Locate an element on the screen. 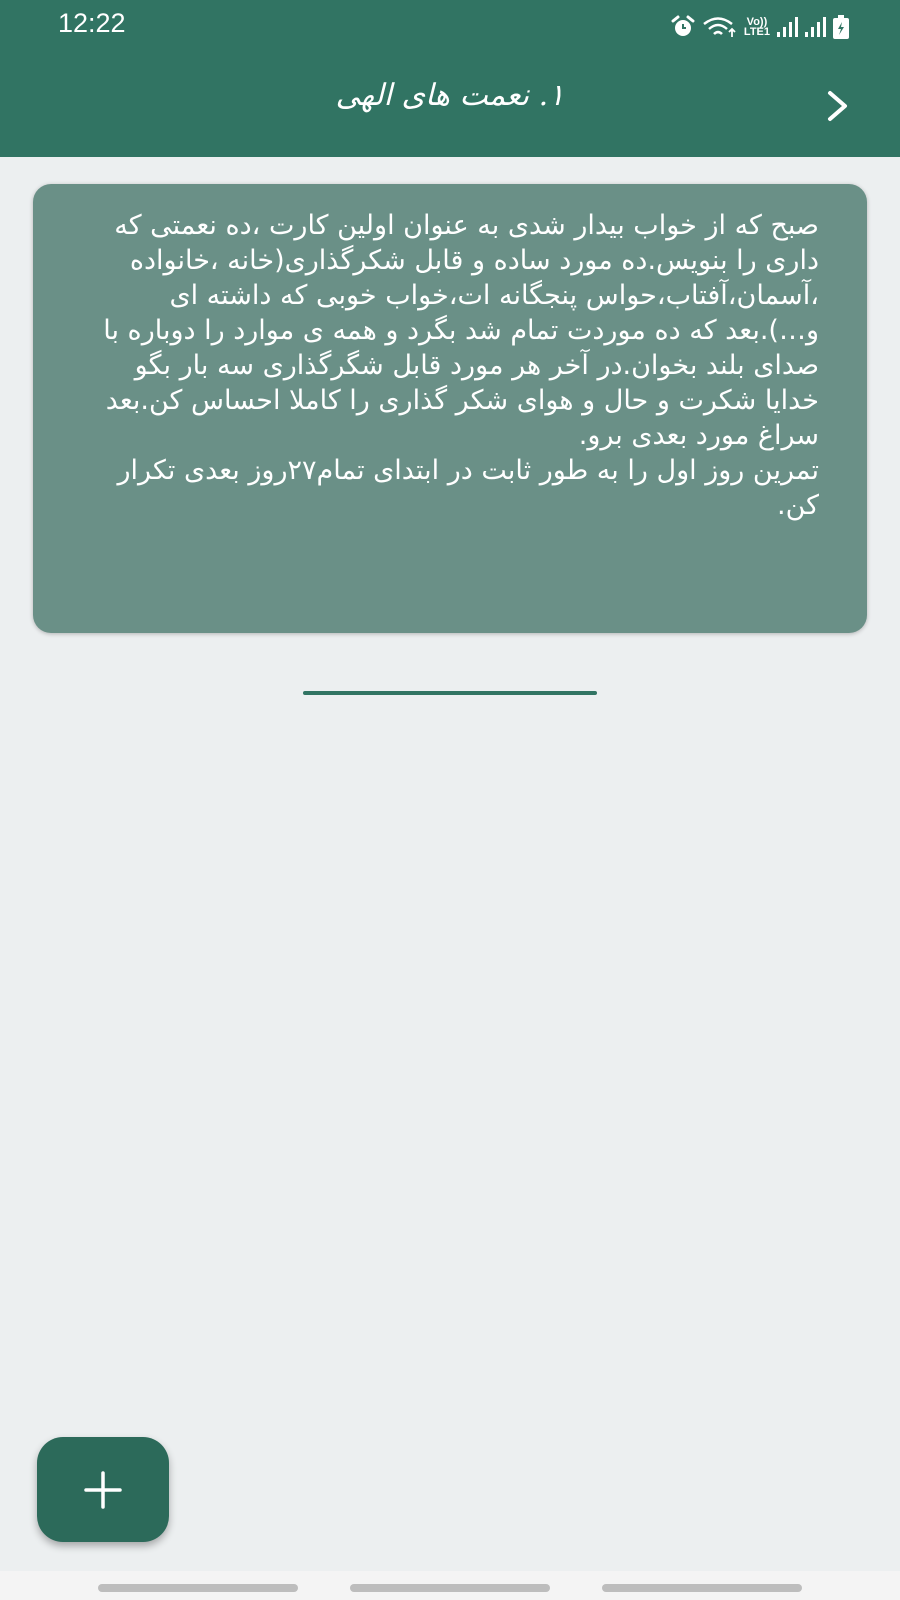 The width and height of the screenshot is (900, 1600). volte-icon: Vo)) LTE1 is located at coordinates (756, 27).